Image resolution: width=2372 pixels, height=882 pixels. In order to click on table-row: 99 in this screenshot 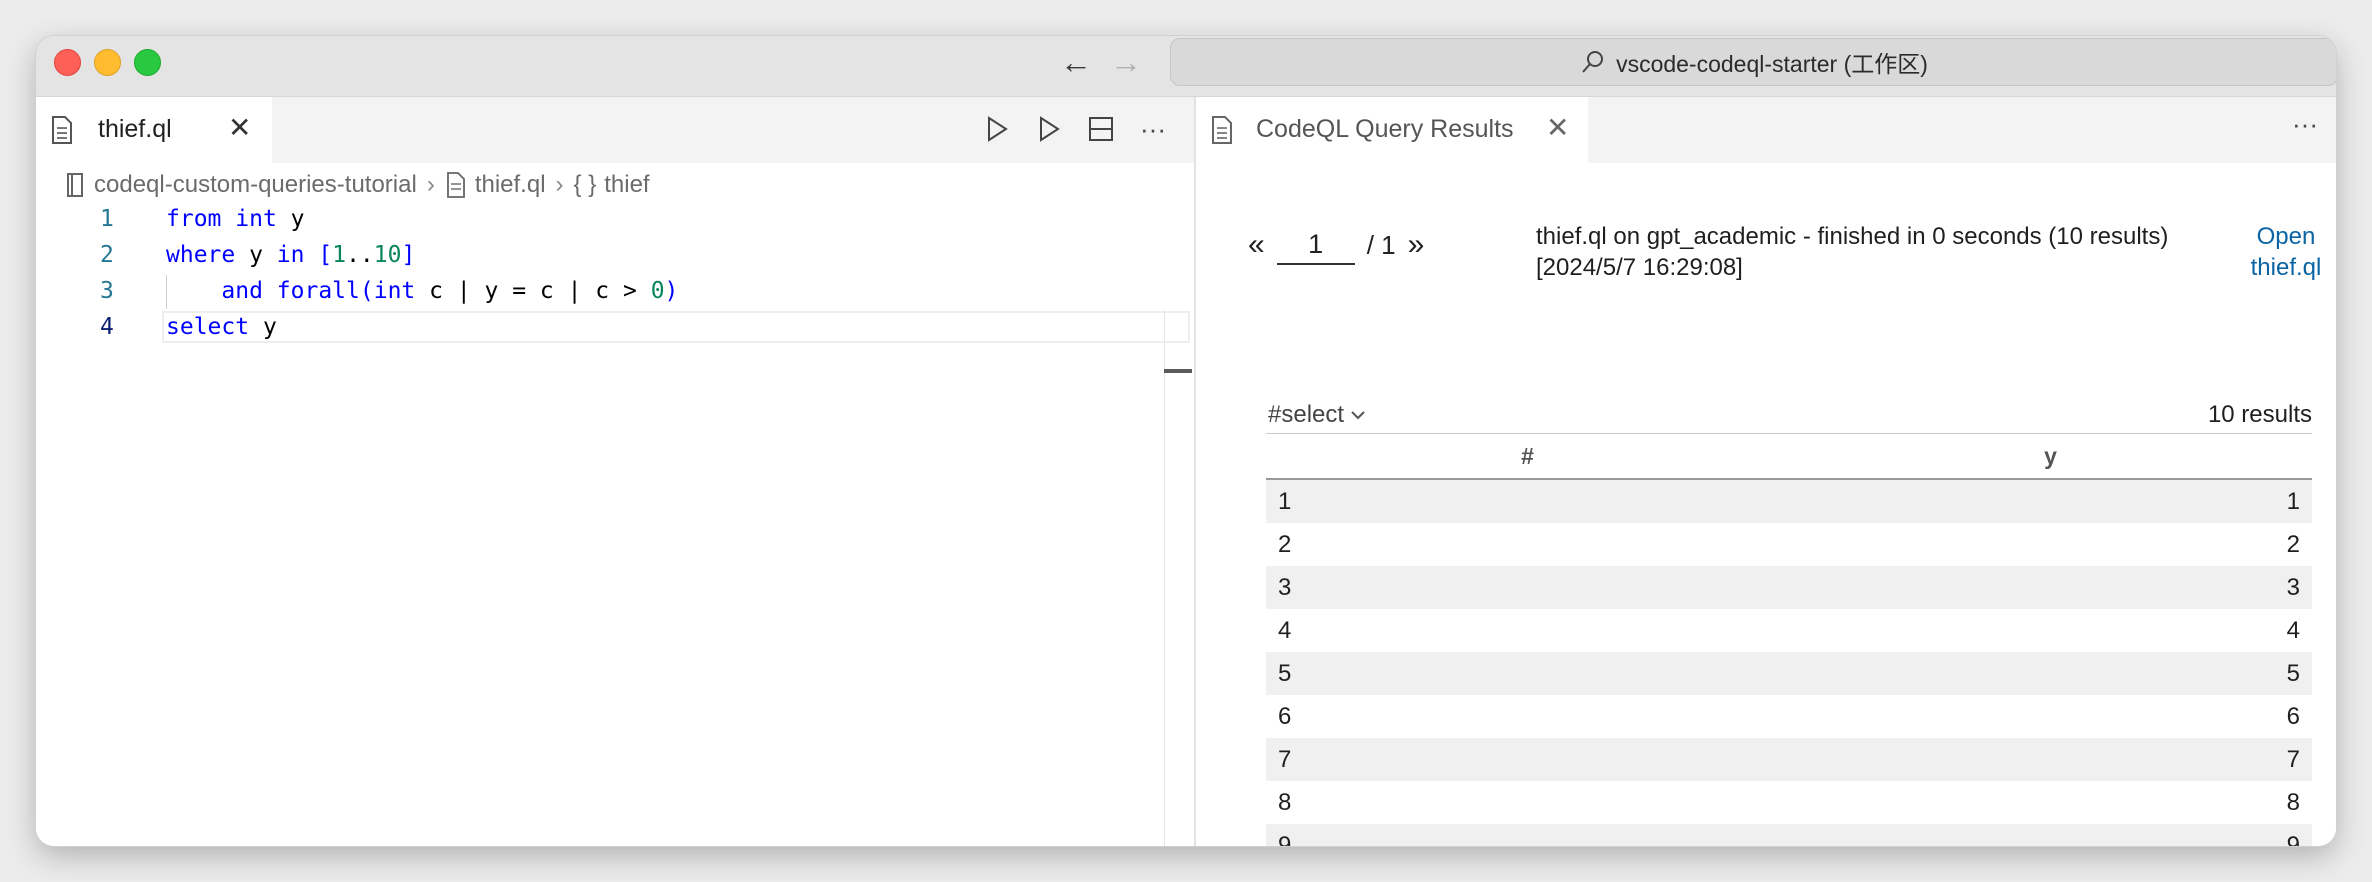, I will do `click(1789, 835)`.